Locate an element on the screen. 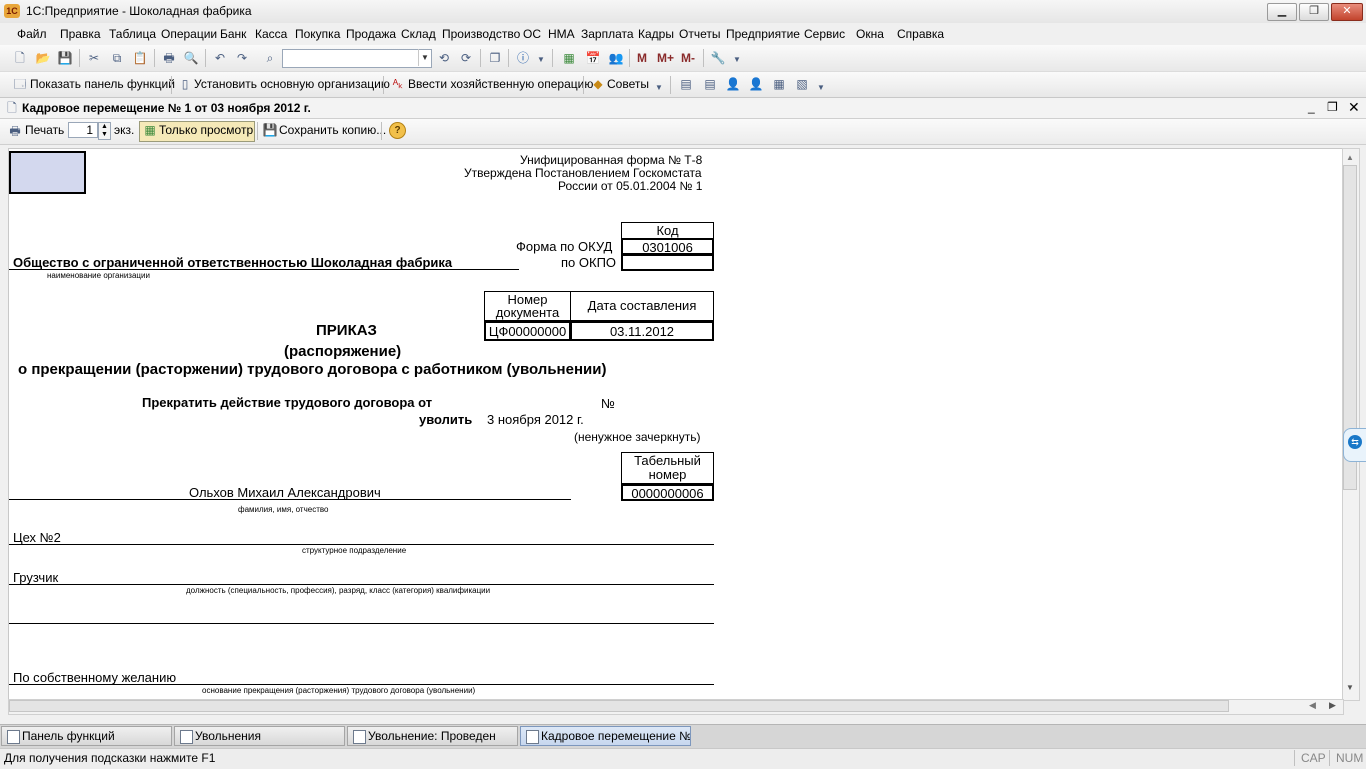 The width and height of the screenshot is (1366, 769). menu-reports: Отчеты is located at coordinates (699, 34).